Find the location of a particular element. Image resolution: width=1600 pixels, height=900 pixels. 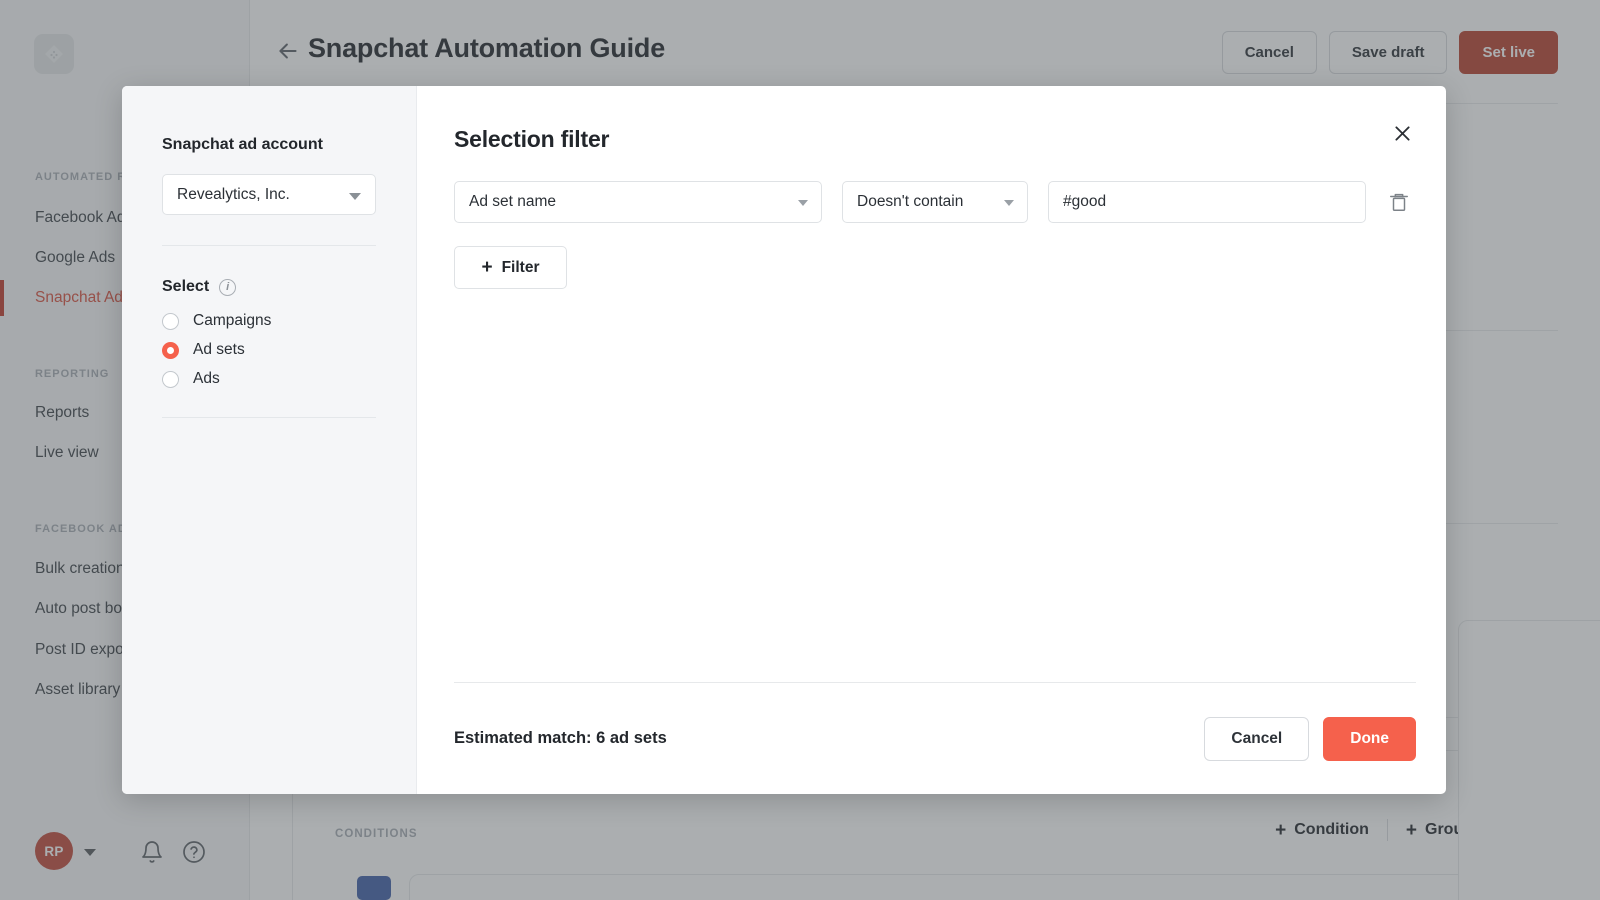

ad-account-label: Snapchat ad account is located at coordinates (242, 144).